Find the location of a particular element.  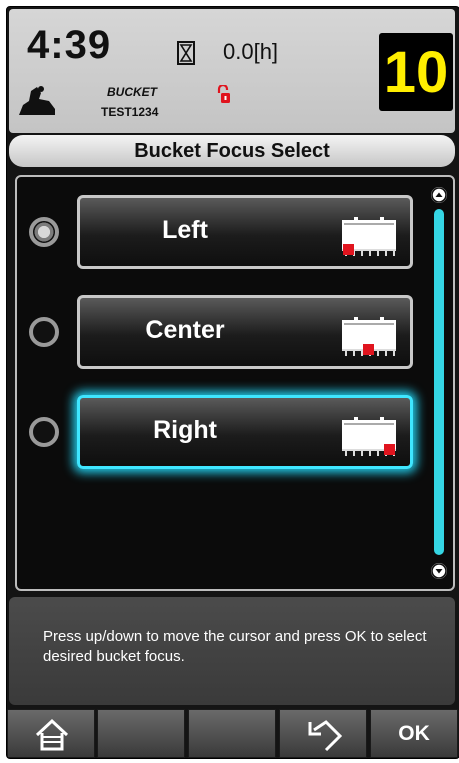

bucket-focus-center-icon is located at coordinates (369, 336).